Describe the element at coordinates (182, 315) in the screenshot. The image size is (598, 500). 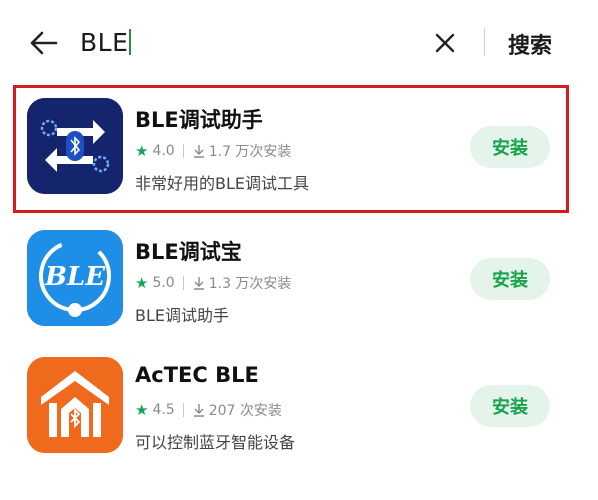
I see `app-description: BLE调试助手` at that location.